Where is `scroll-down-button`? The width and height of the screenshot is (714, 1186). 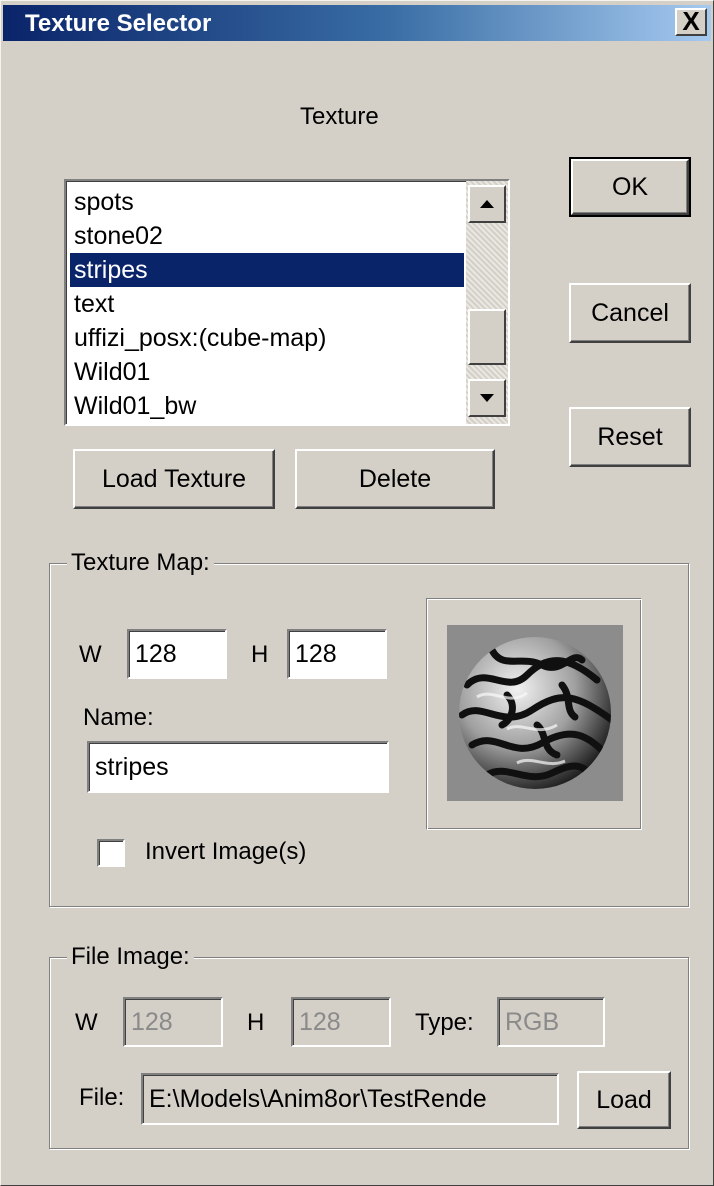
scroll-down-button is located at coordinates (487, 398).